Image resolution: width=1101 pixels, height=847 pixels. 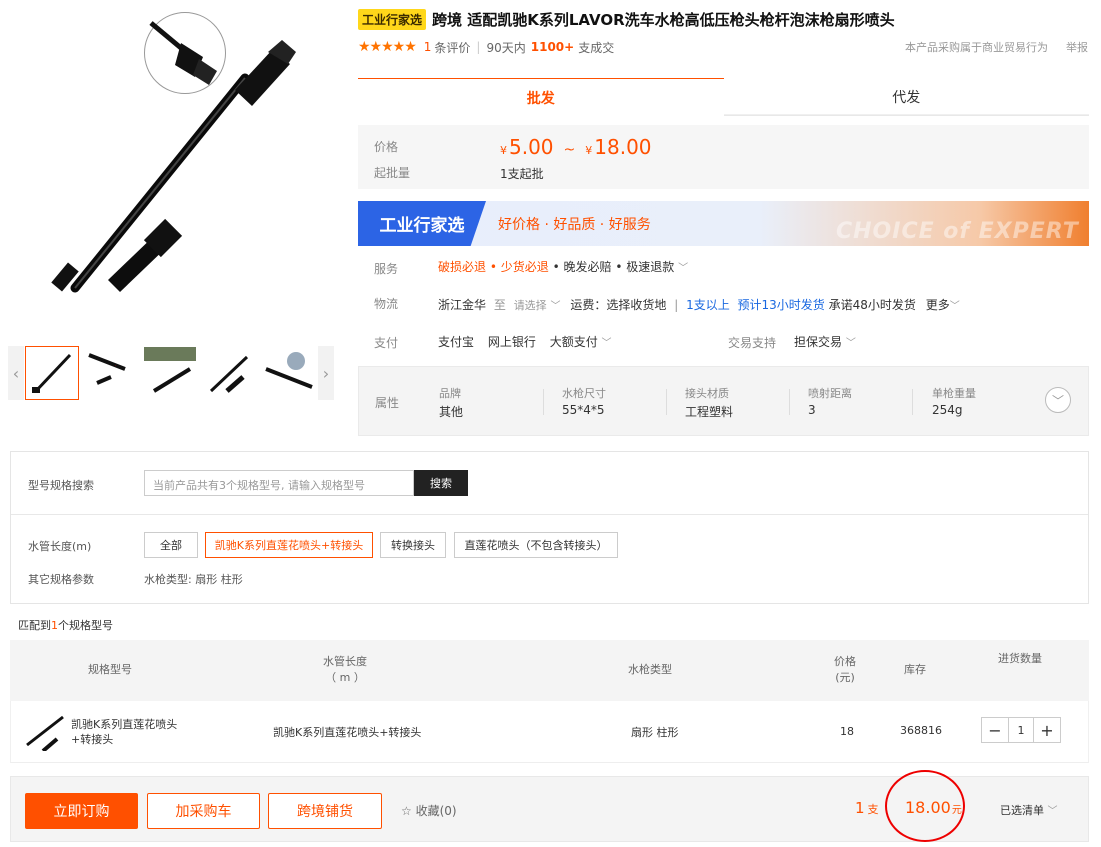 What do you see at coordinates (563, 266) in the screenshot?
I see `service-items: 破损必退 • 少货必退 • 晚发必赔 • 极速退款 ﹀` at bounding box center [563, 266].